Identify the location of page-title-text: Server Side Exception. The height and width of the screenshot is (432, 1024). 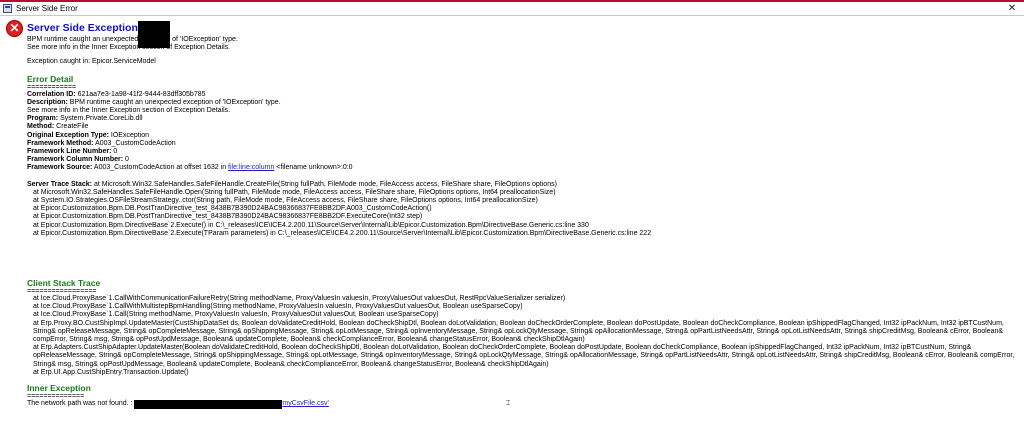
(82, 28).